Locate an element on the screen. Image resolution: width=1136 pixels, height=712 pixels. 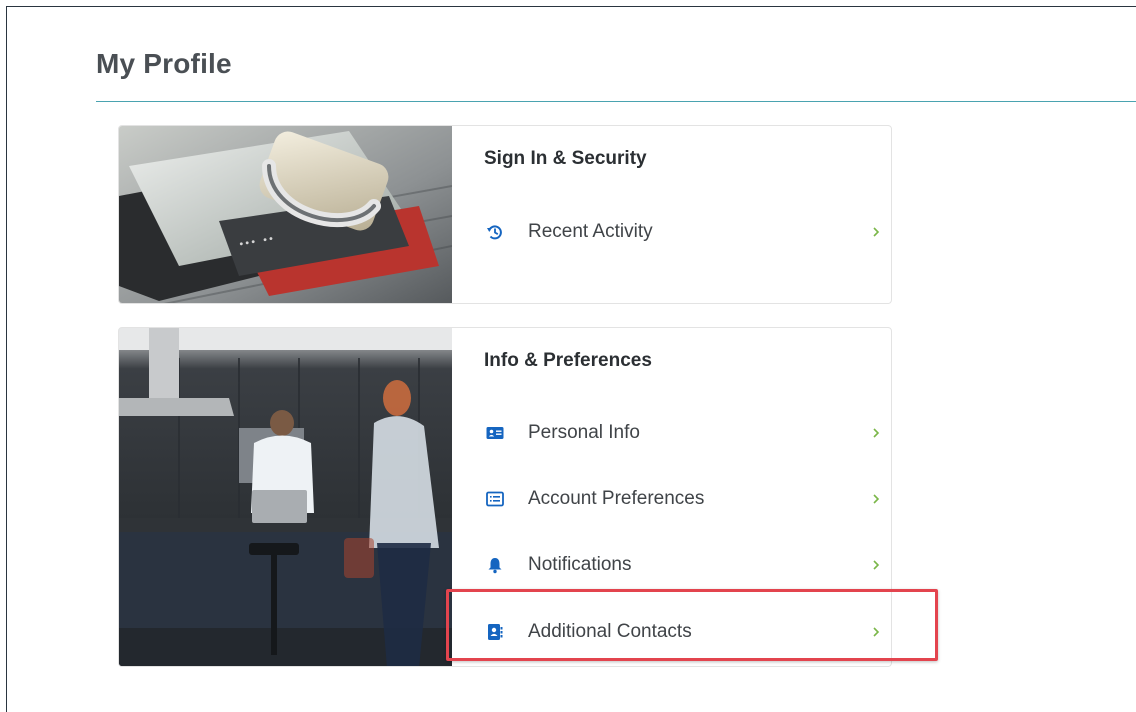
additional-contacts-link: Additional Contacts is located at coordinates (671, 632).